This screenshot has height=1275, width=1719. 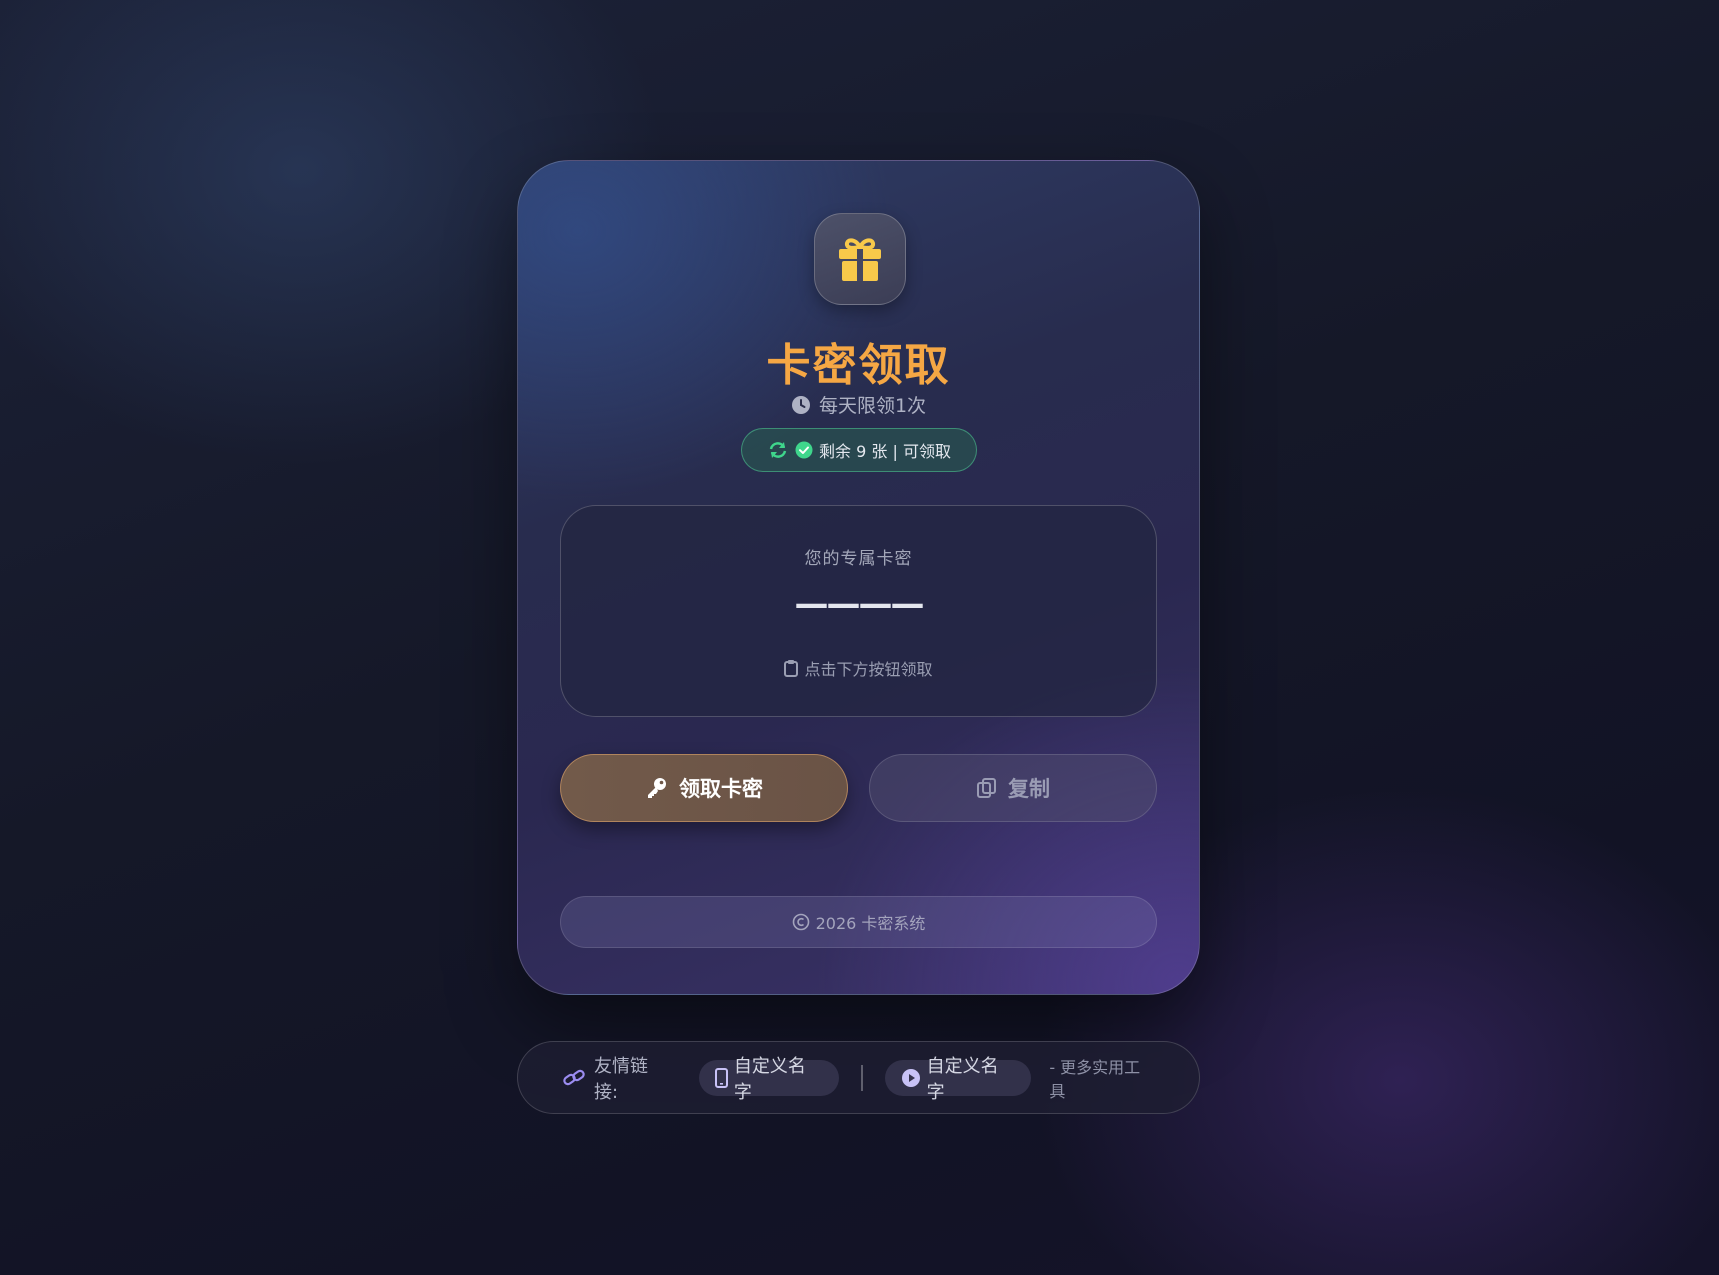 I want to click on gift-icon, so click(x=860, y=259).